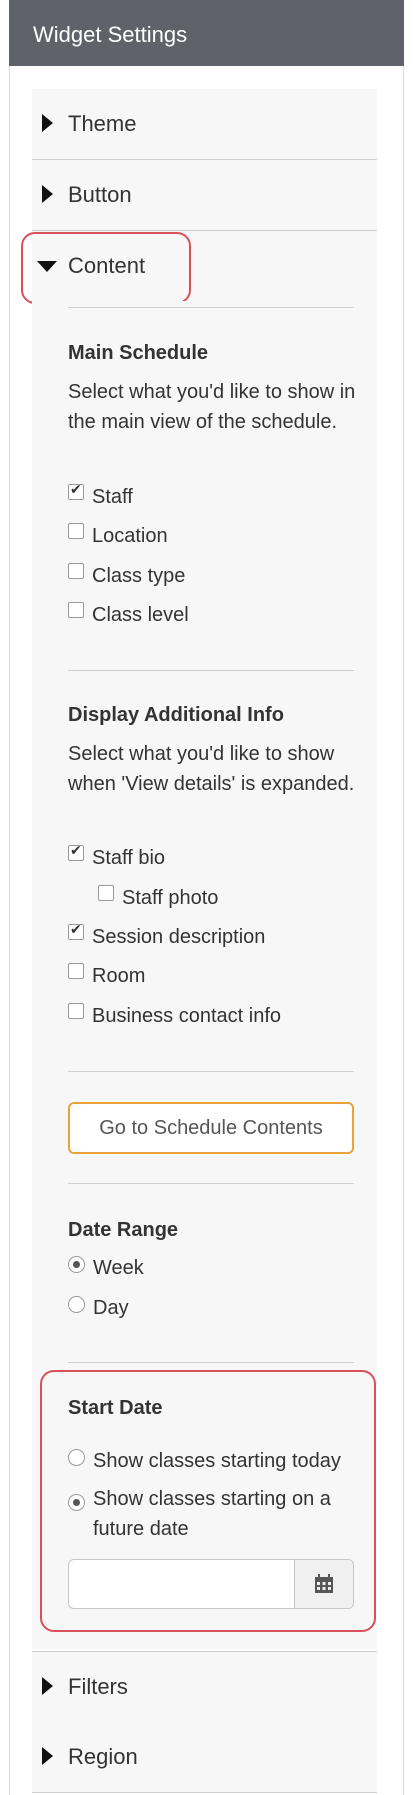 The image size is (413, 1795). Describe the element at coordinates (115, 1408) in the screenshot. I see `start-date-title: Start Date` at that location.